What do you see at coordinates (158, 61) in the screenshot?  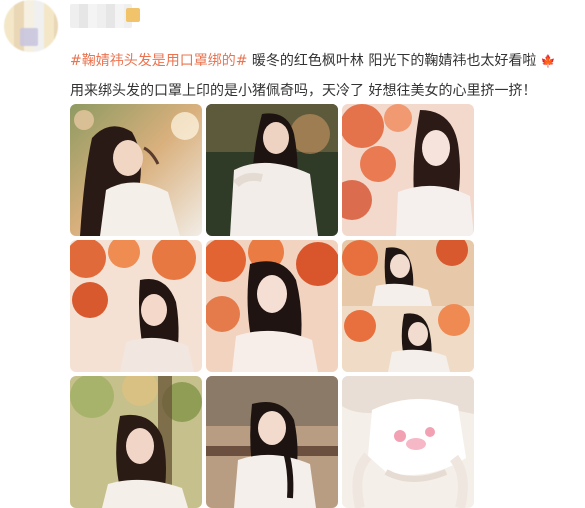 I see `hashtag-link: #鞠婧祎头发是用口罩绑的#` at bounding box center [158, 61].